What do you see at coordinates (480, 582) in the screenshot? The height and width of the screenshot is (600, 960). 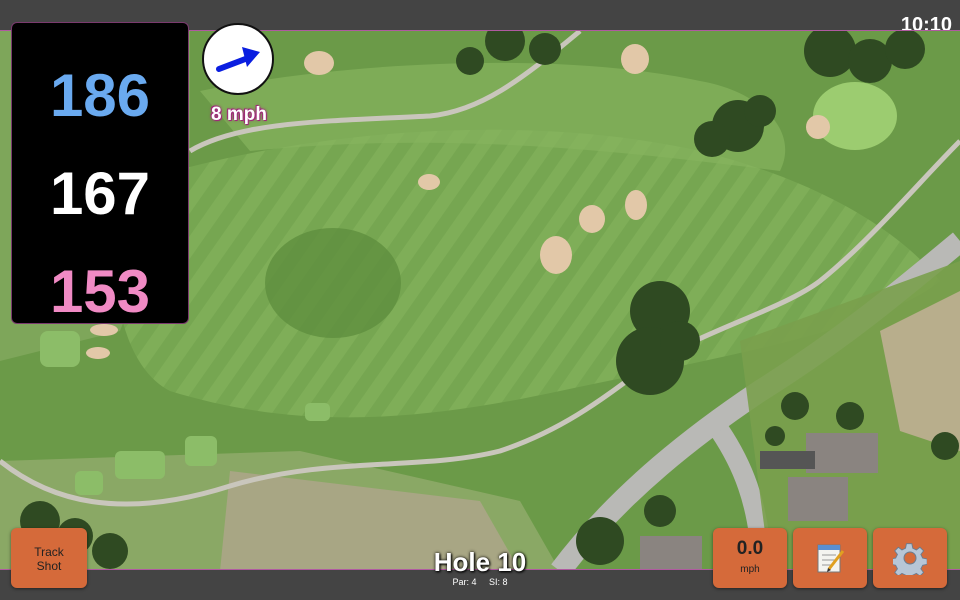 I see `hole-info: Par: 4 SI: 8` at bounding box center [480, 582].